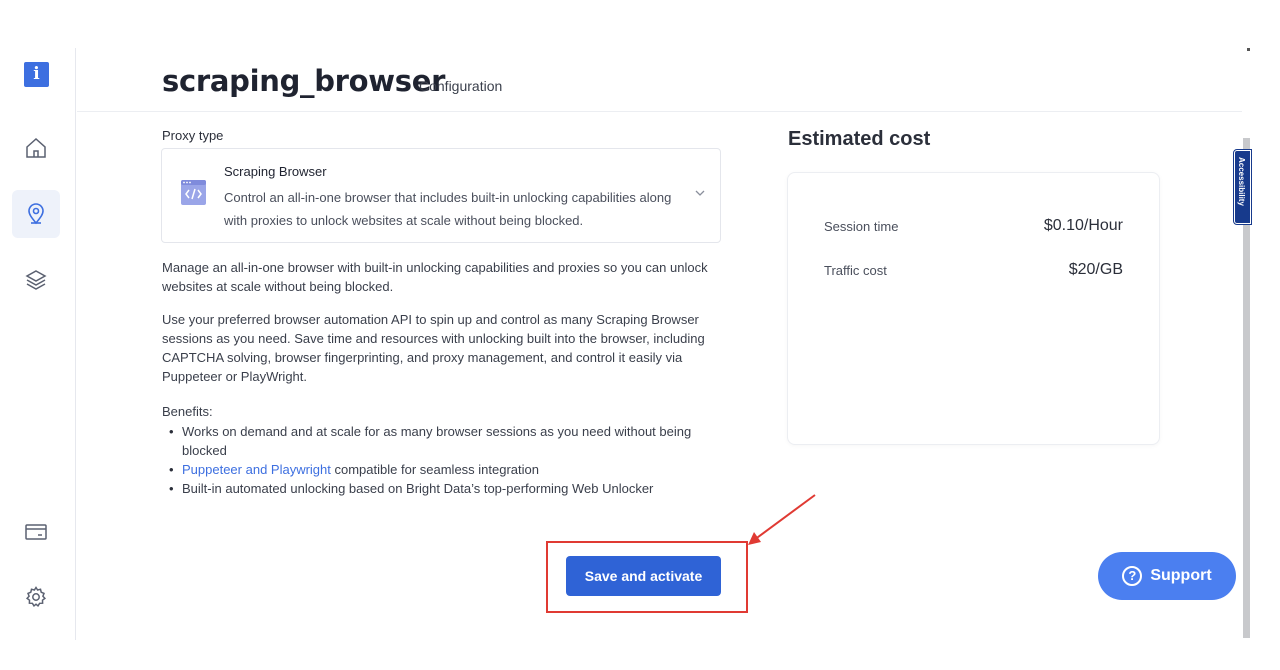  What do you see at coordinates (855, 270) in the screenshot?
I see `cost-label: Traffic cost` at bounding box center [855, 270].